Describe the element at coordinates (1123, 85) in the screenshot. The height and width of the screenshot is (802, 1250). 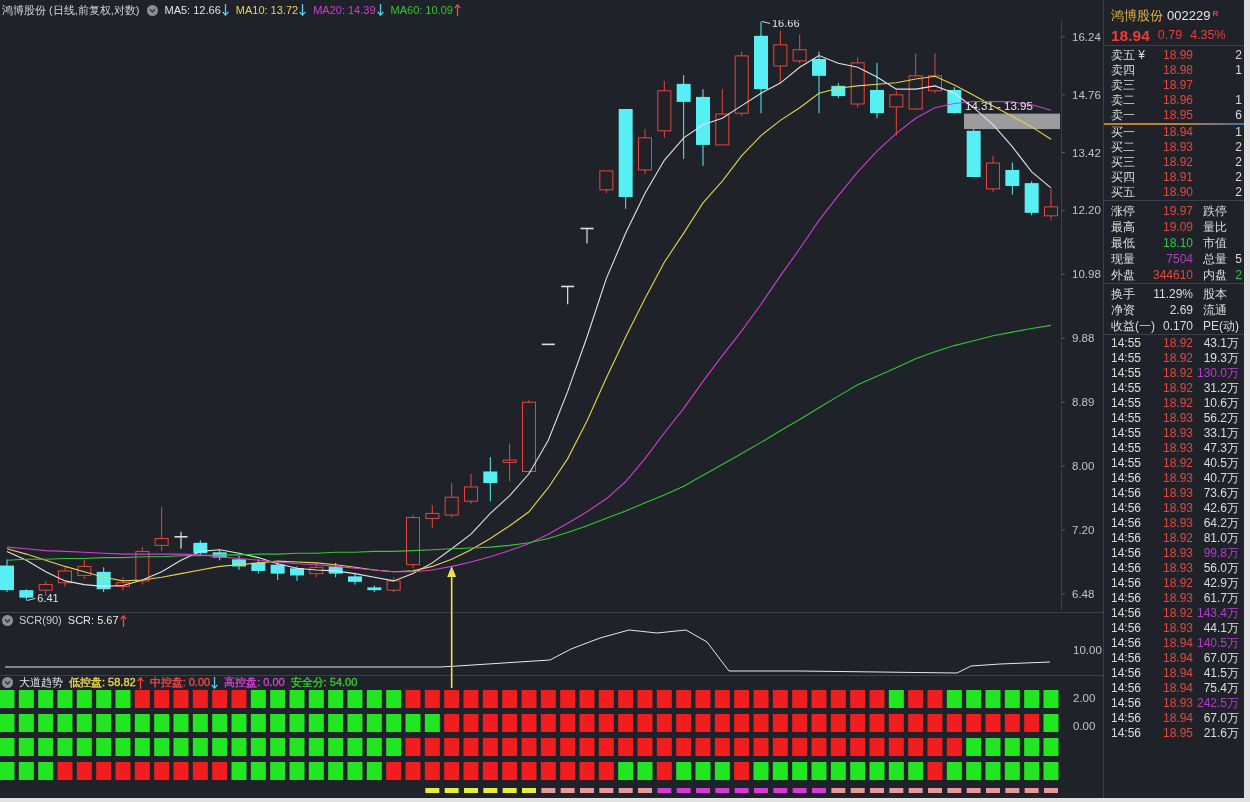
I see `order-level-label: 卖三` at that location.